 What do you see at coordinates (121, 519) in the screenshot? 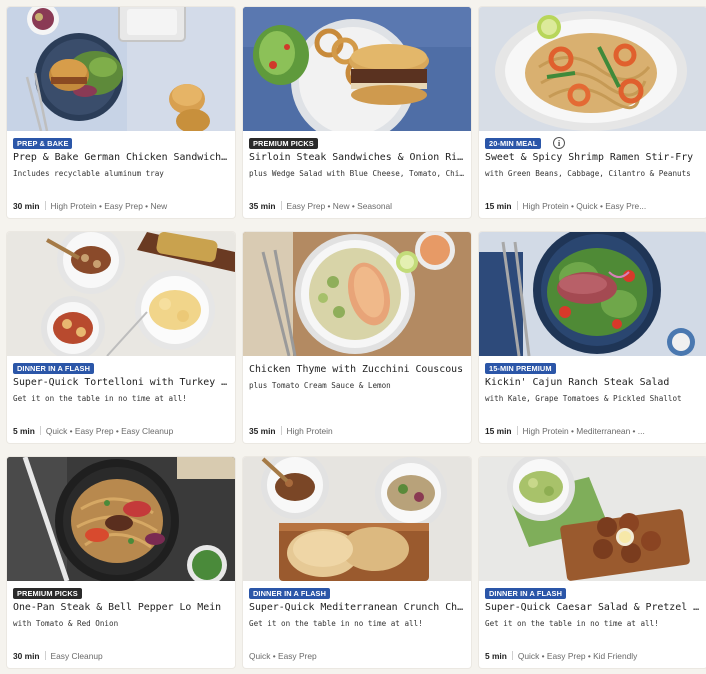
I see `lo-mein-photo` at bounding box center [121, 519].